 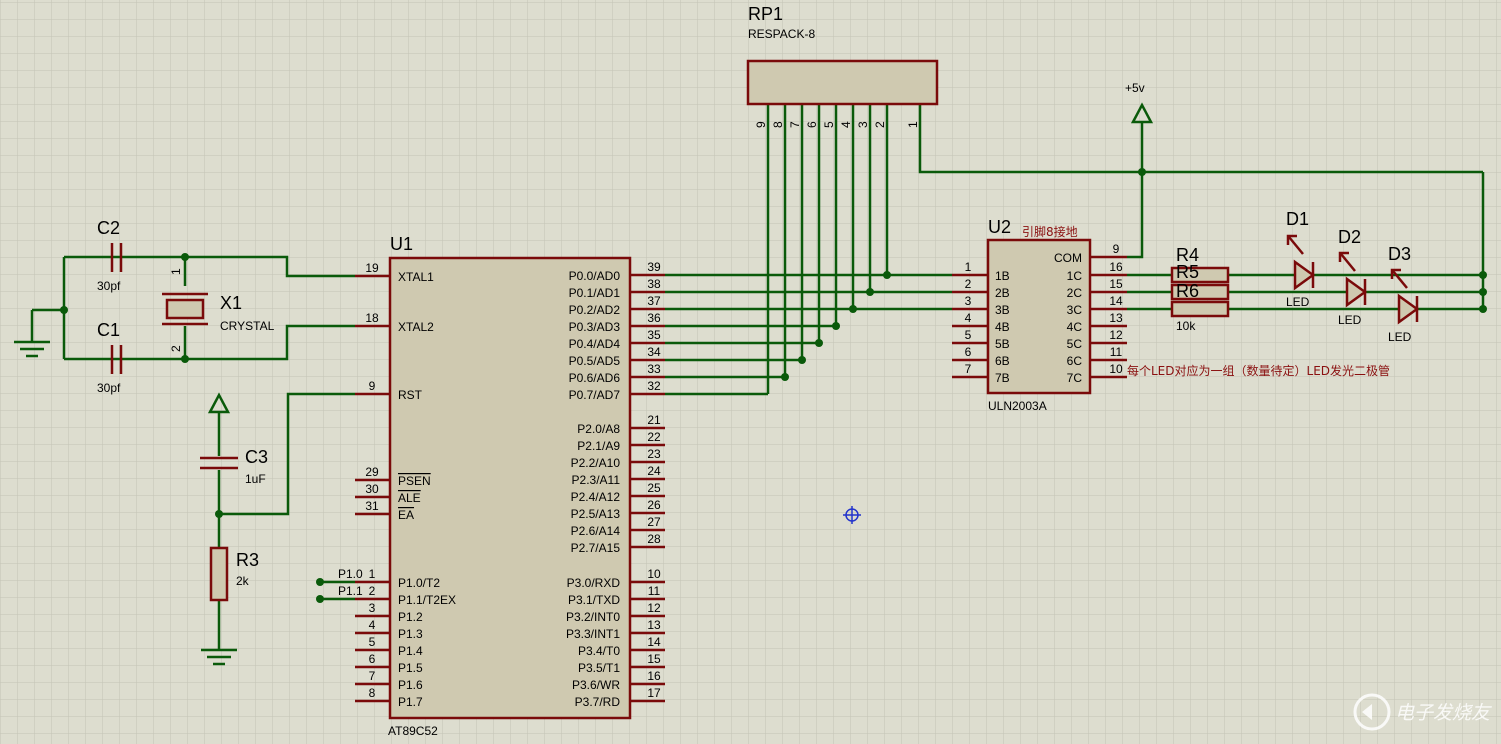 I want to click on u1-pin-name: P0.6/AD6, so click(x=595, y=378).